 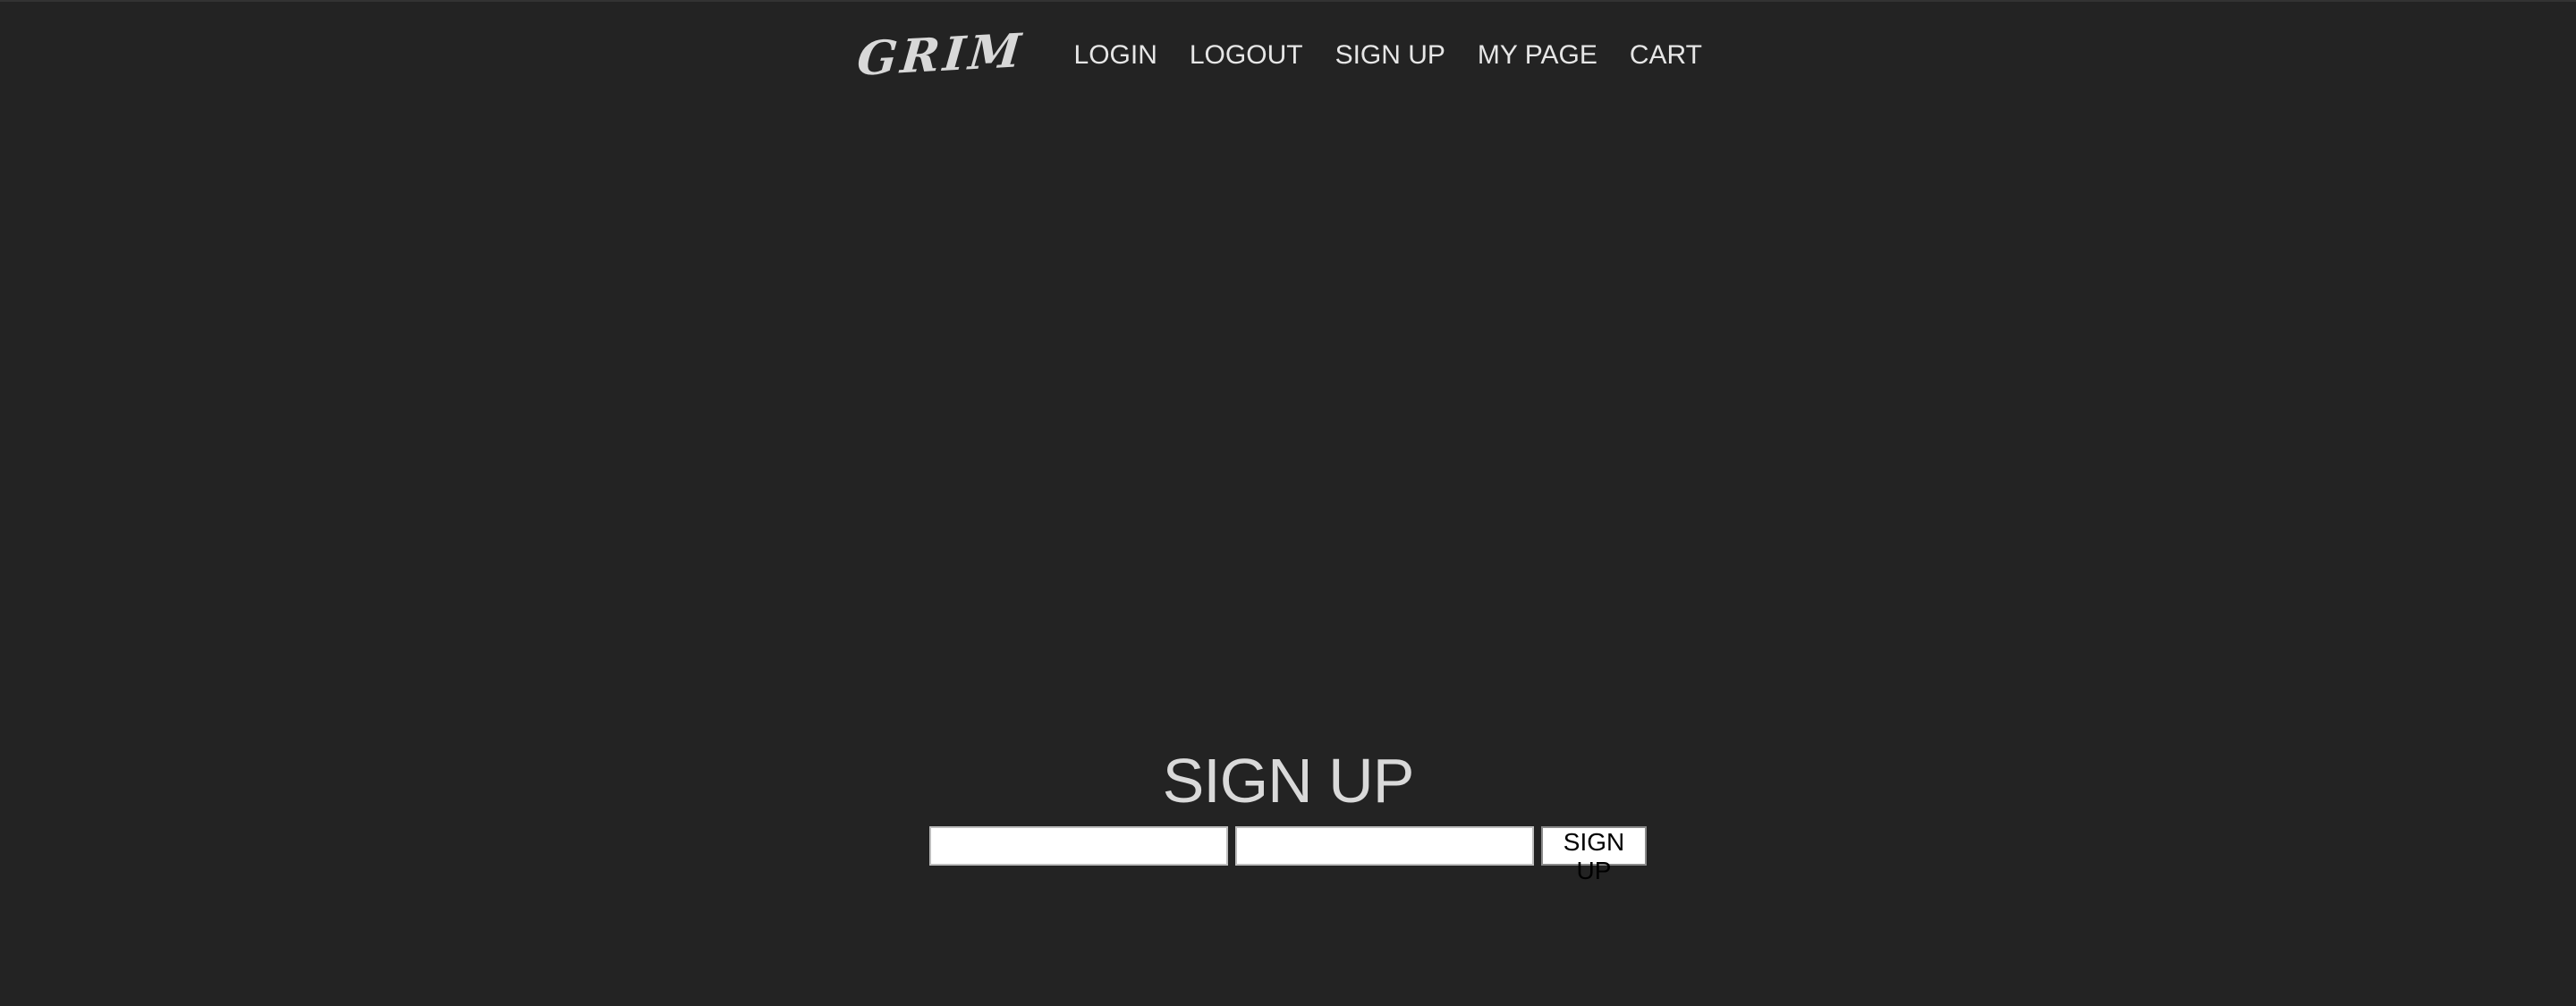 I want to click on nav-logout-link: LOGOUT, so click(x=1246, y=56).